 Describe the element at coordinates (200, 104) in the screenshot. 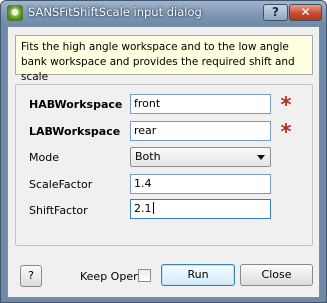

I see `hab-workspace-input: front` at that location.